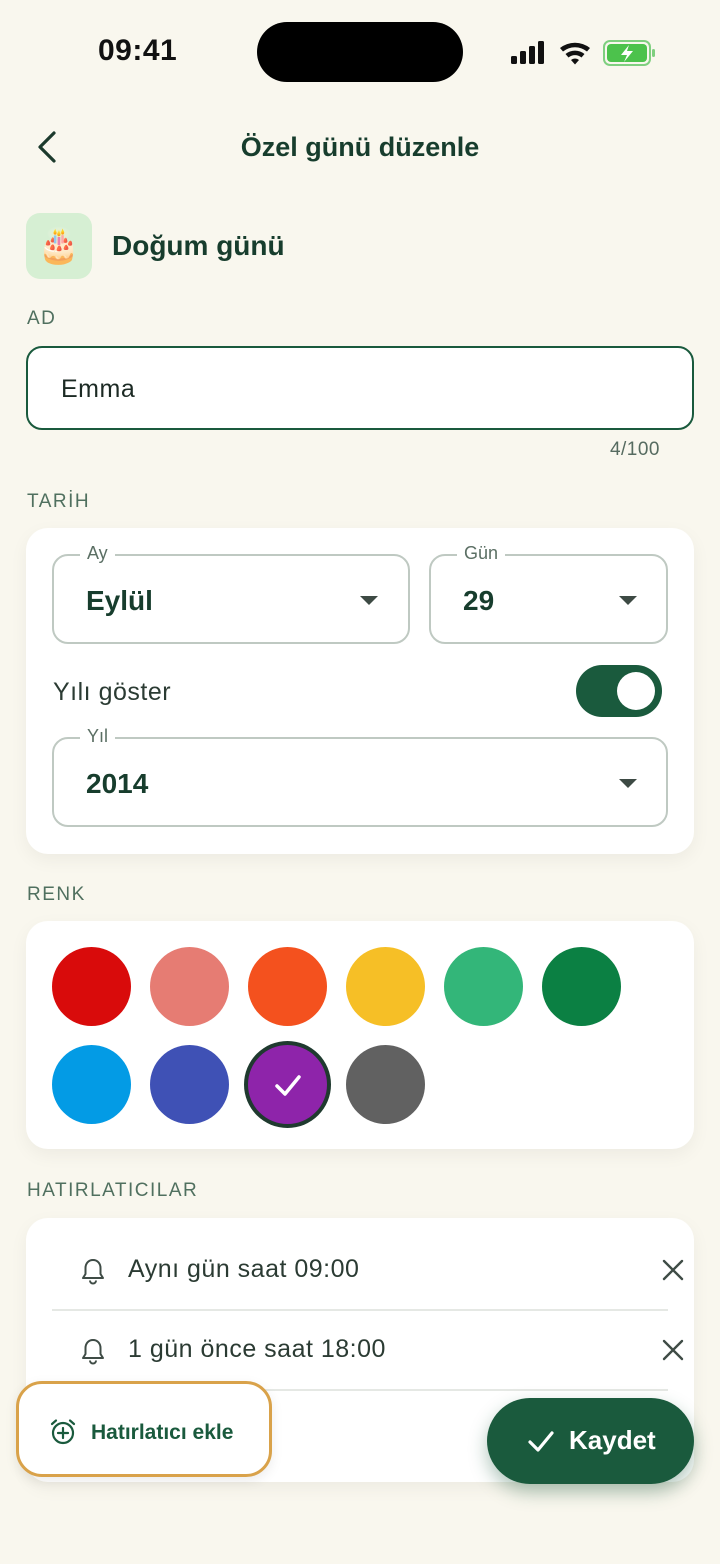  I want to click on color-swatch-green, so click(581, 986).